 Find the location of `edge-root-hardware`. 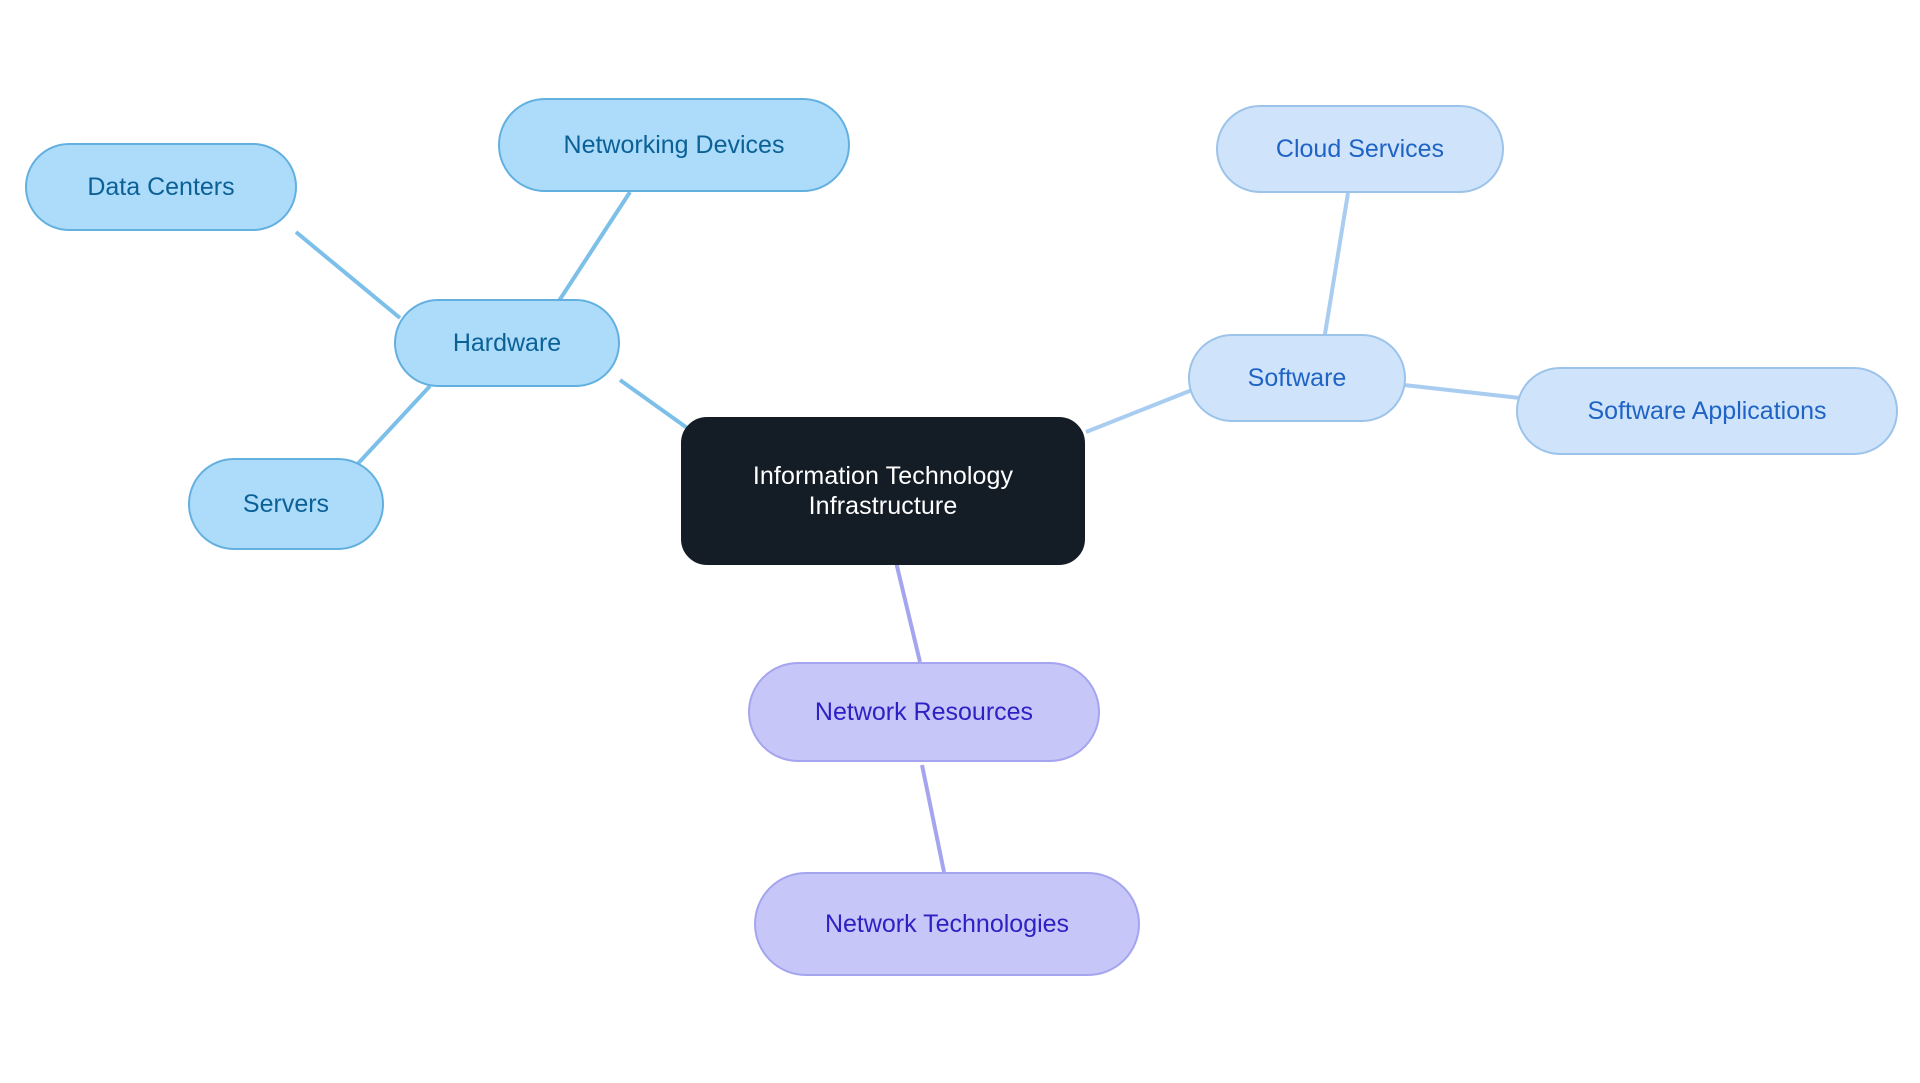

edge-root-hardware is located at coordinates (655, 405).